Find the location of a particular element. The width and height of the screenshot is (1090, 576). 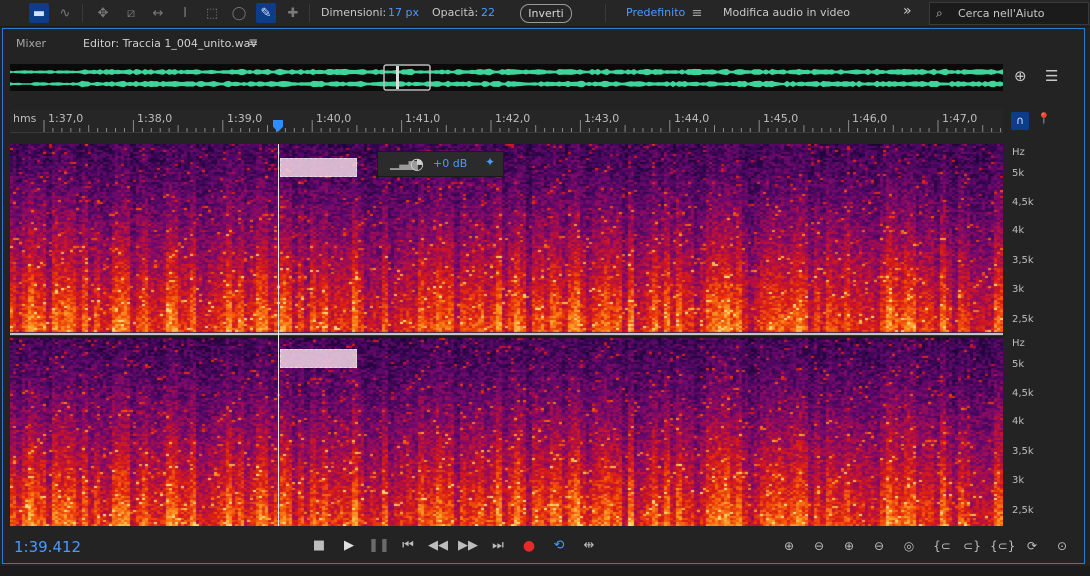

fast-forward-icon: ▶▶ is located at coordinates (468, 546).